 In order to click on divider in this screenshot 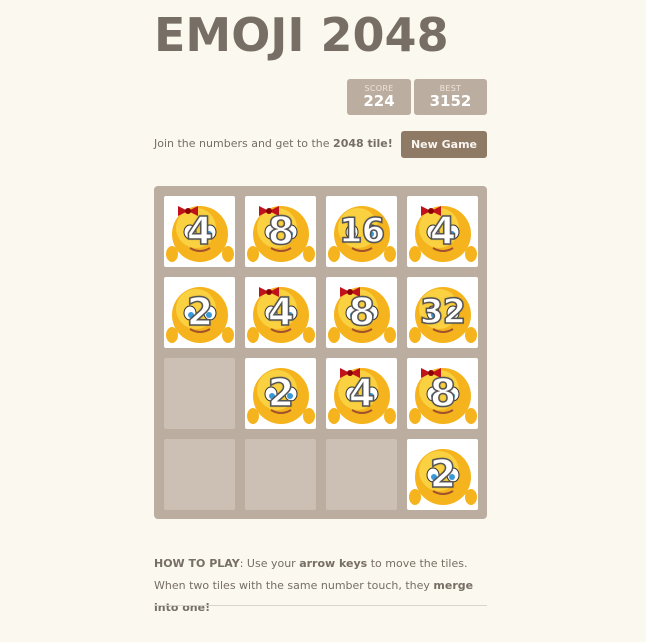, I will do `click(320, 605)`.